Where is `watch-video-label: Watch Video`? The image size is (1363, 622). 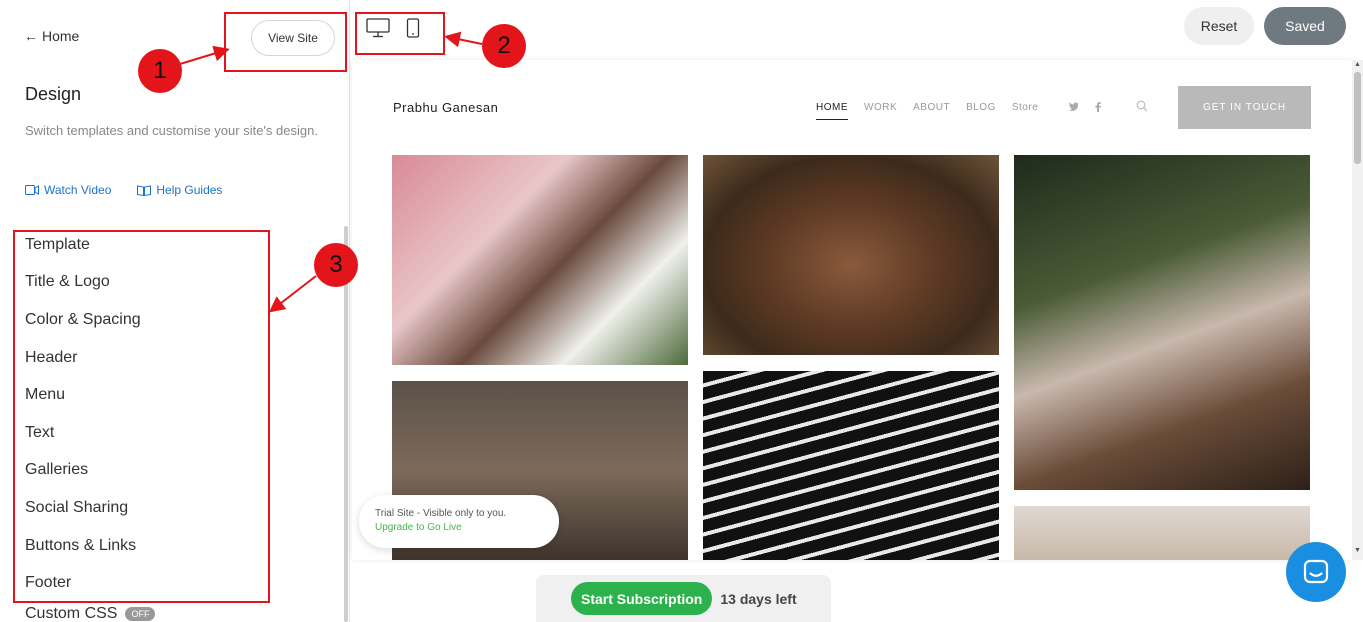 watch-video-label: Watch Video is located at coordinates (78, 190).